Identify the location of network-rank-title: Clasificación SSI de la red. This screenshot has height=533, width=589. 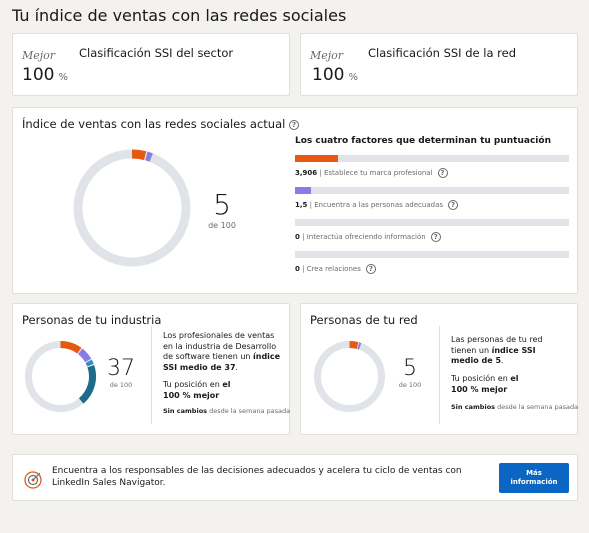
(442, 53).